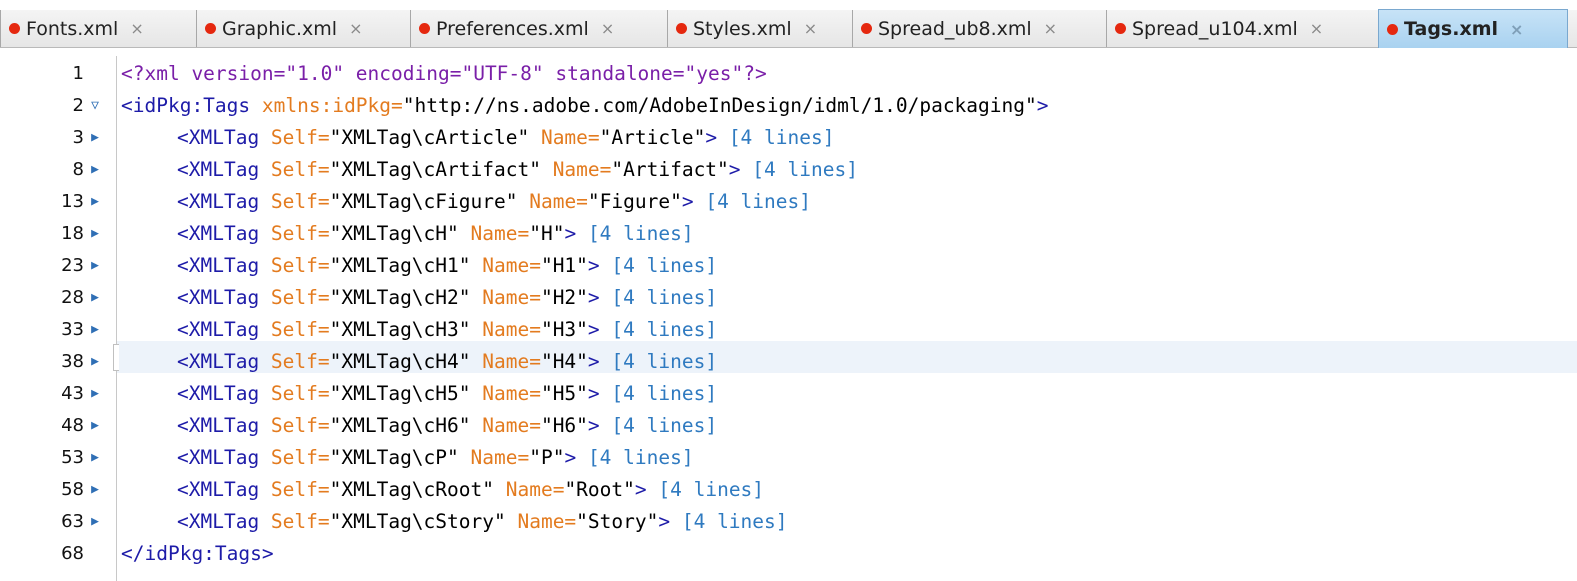 The image size is (1577, 581). Describe the element at coordinates (406, 425) in the screenshot. I see `code-token: "XMLTag\cH6"` at that location.